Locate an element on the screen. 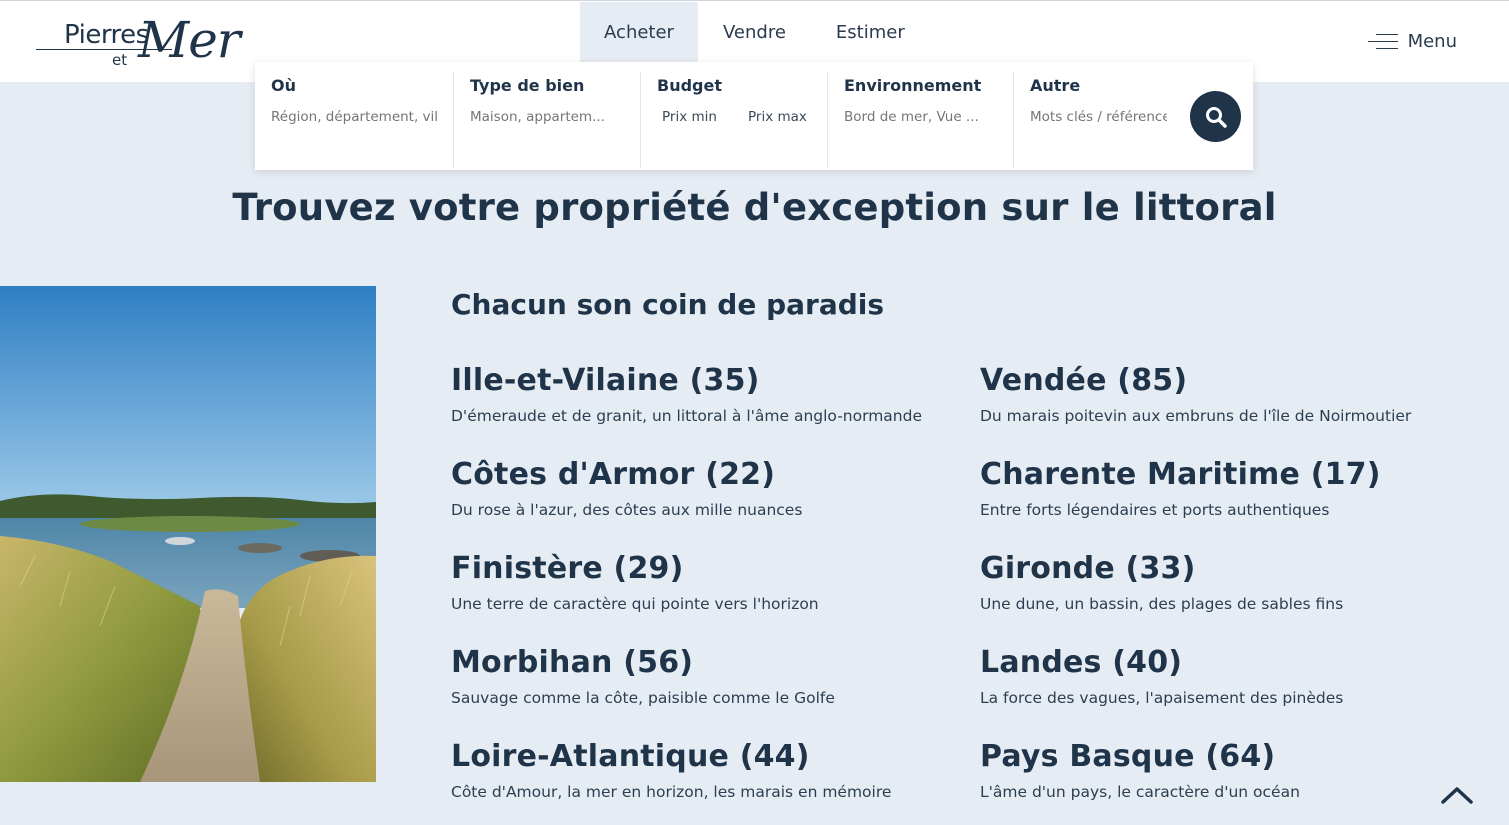  search-field-other: Autre is located at coordinates (1098, 120).